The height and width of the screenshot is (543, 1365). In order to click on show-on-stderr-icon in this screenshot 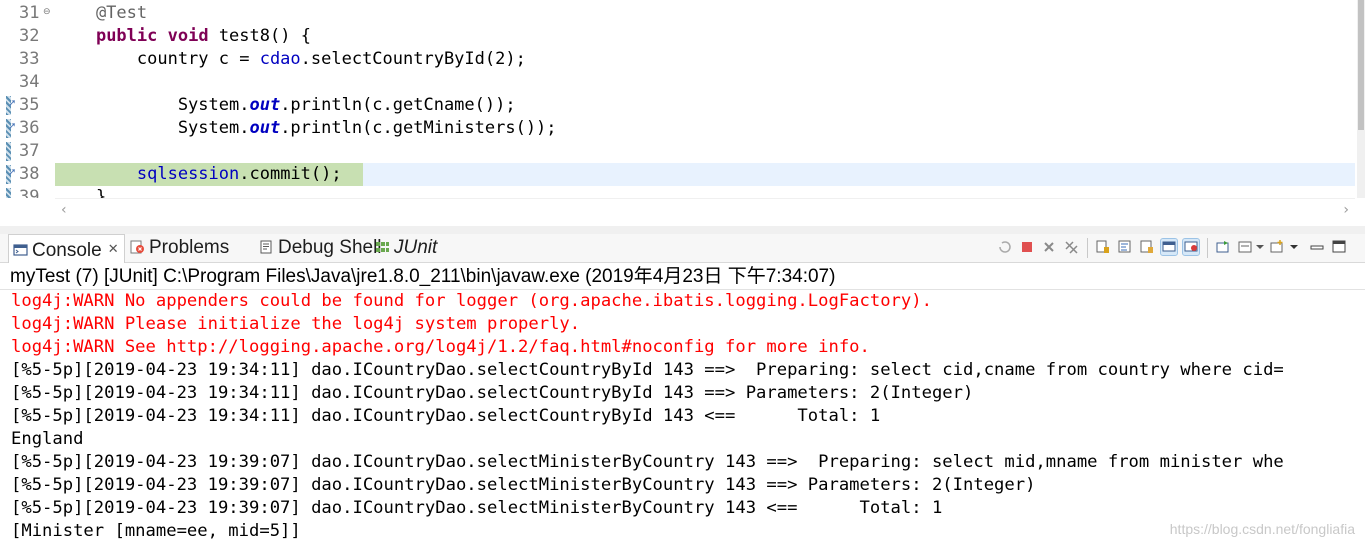, I will do `click(1169, 247)`.